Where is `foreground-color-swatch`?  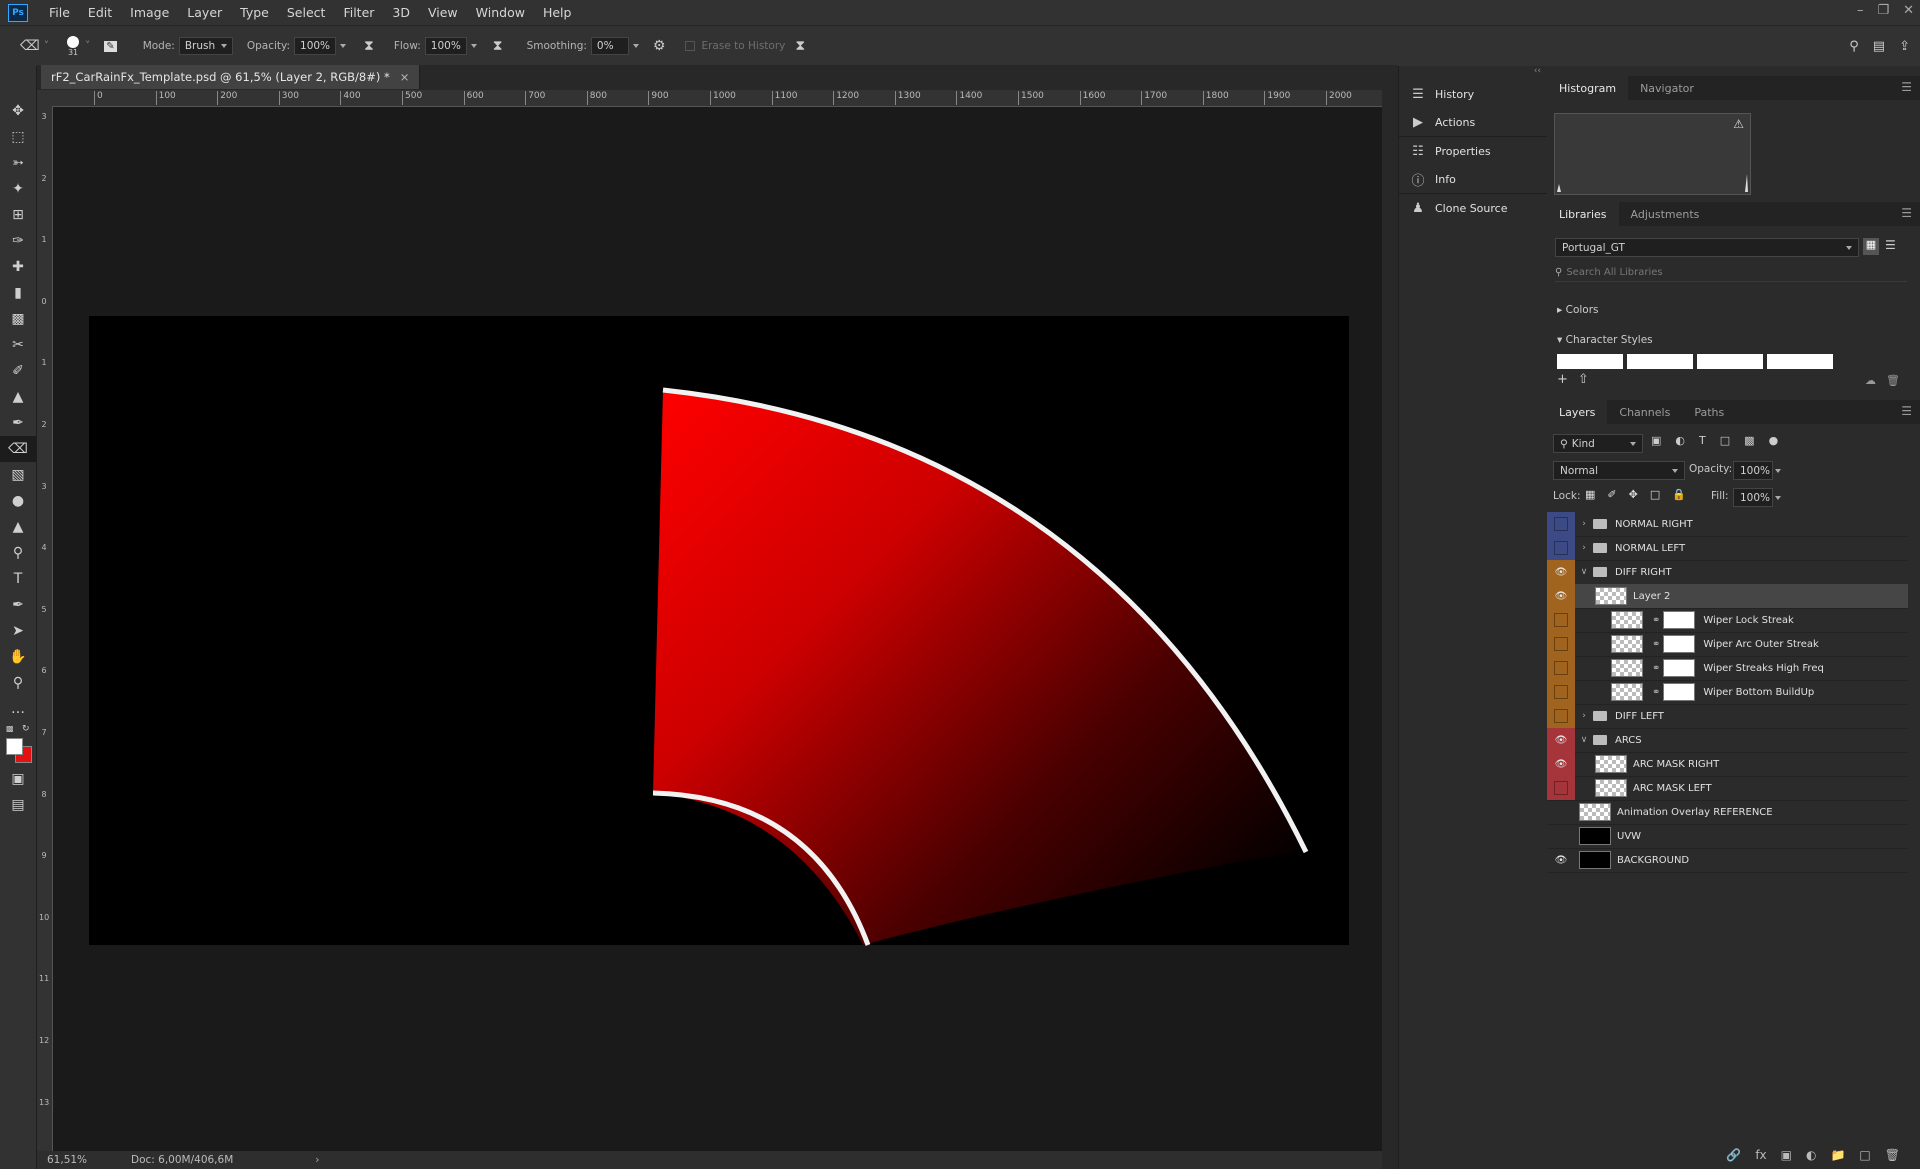 foreground-color-swatch is located at coordinates (14, 746).